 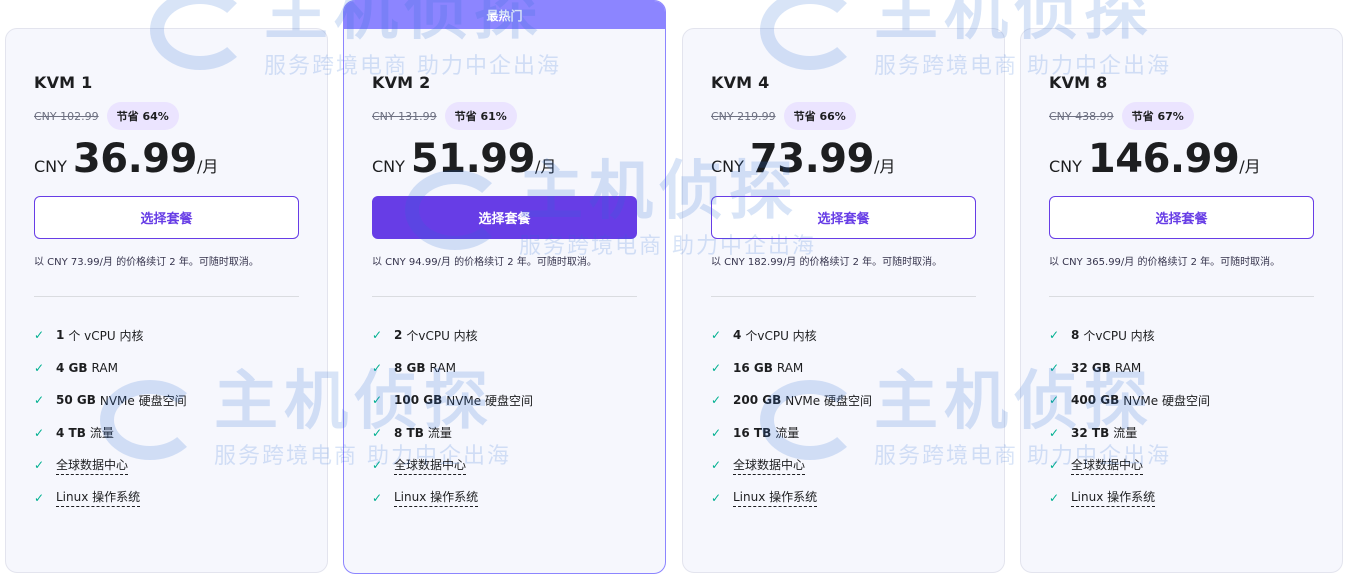 What do you see at coordinates (414, 367) in the screenshot?
I see `feature-item: ✓ 8 GB RAM` at bounding box center [414, 367].